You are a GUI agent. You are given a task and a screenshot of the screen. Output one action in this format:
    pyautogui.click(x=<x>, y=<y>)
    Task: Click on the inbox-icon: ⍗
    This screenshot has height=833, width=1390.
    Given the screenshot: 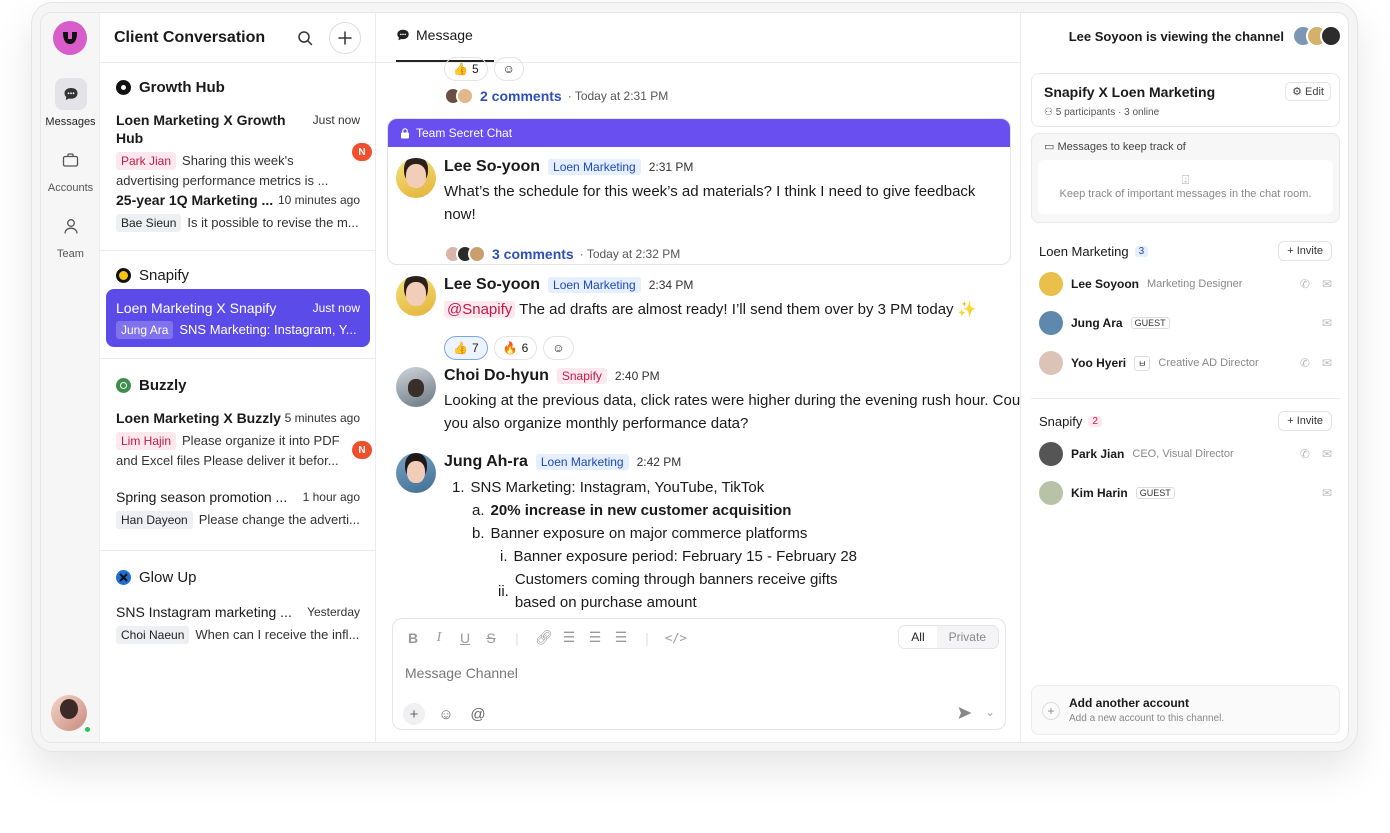 What is the action you would take?
    pyautogui.click(x=1185, y=179)
    